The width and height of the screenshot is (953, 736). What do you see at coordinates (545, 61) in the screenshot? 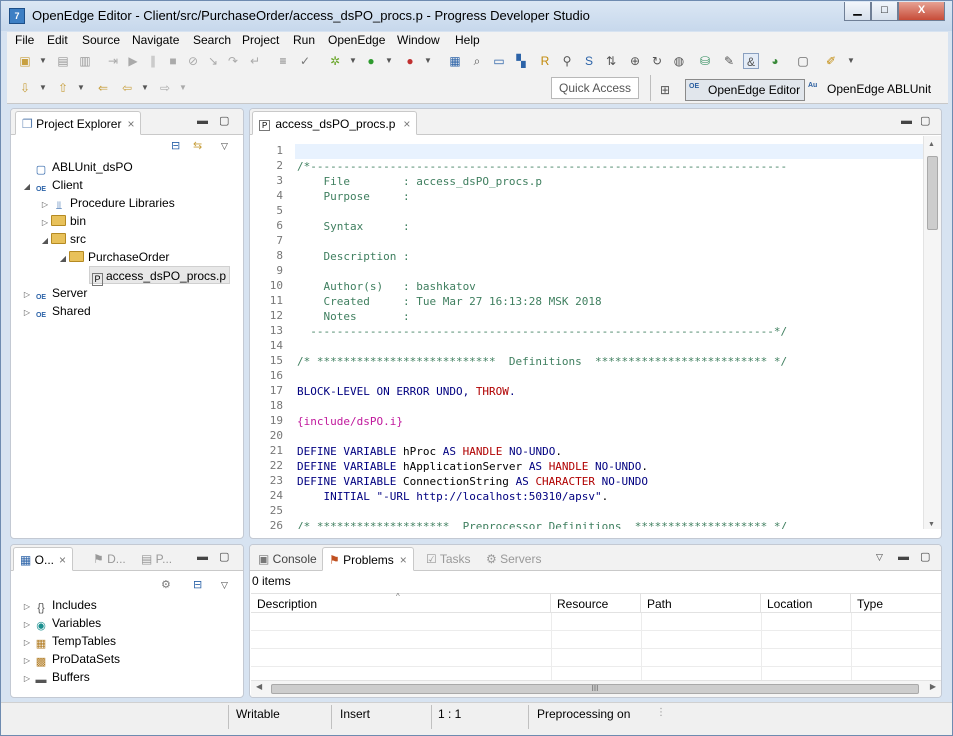
I see `report-icon: R` at bounding box center [545, 61].